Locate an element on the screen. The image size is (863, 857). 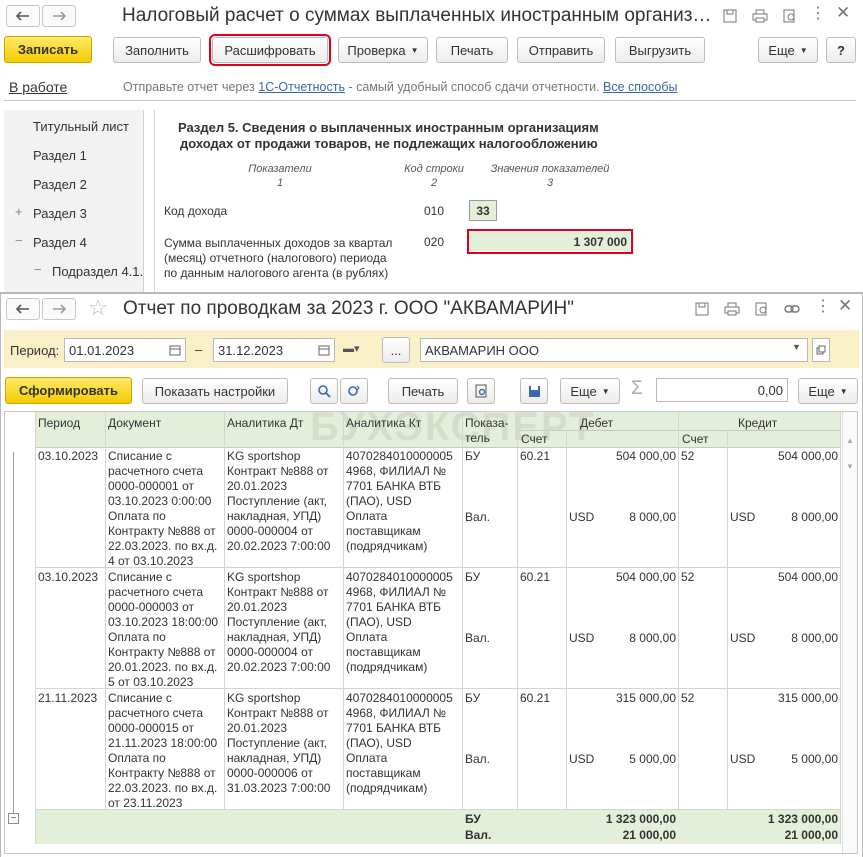
akt-line: 7701 БАНКА ВТБ is located at coordinates (394, 607).